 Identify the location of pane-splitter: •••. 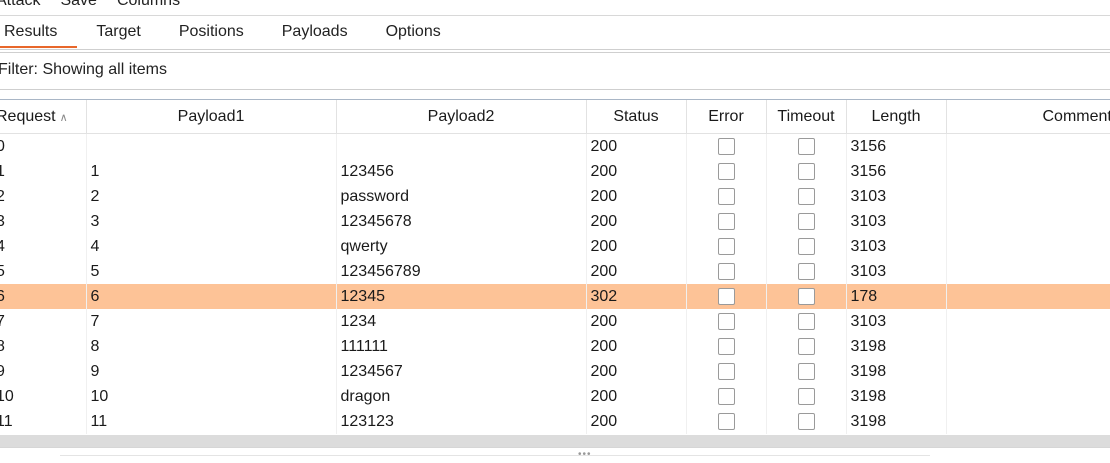
(555, 455).